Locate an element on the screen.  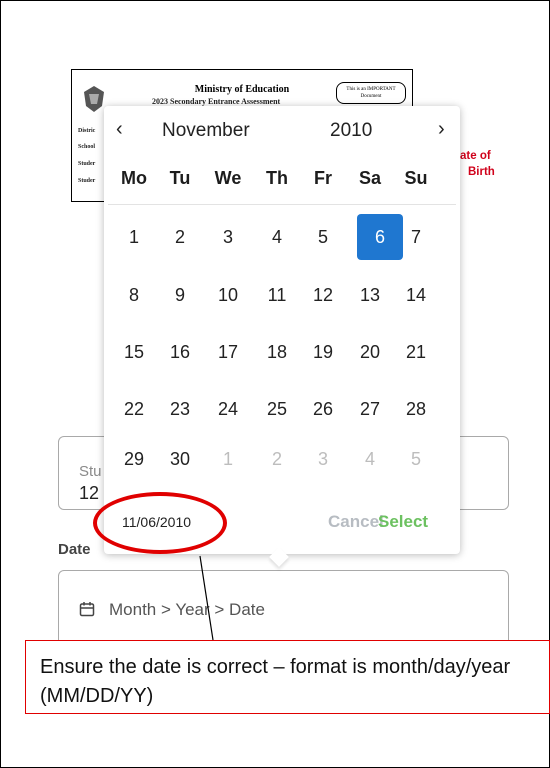
calendar-day-next-month: 3 is located at coordinates (323, 459).